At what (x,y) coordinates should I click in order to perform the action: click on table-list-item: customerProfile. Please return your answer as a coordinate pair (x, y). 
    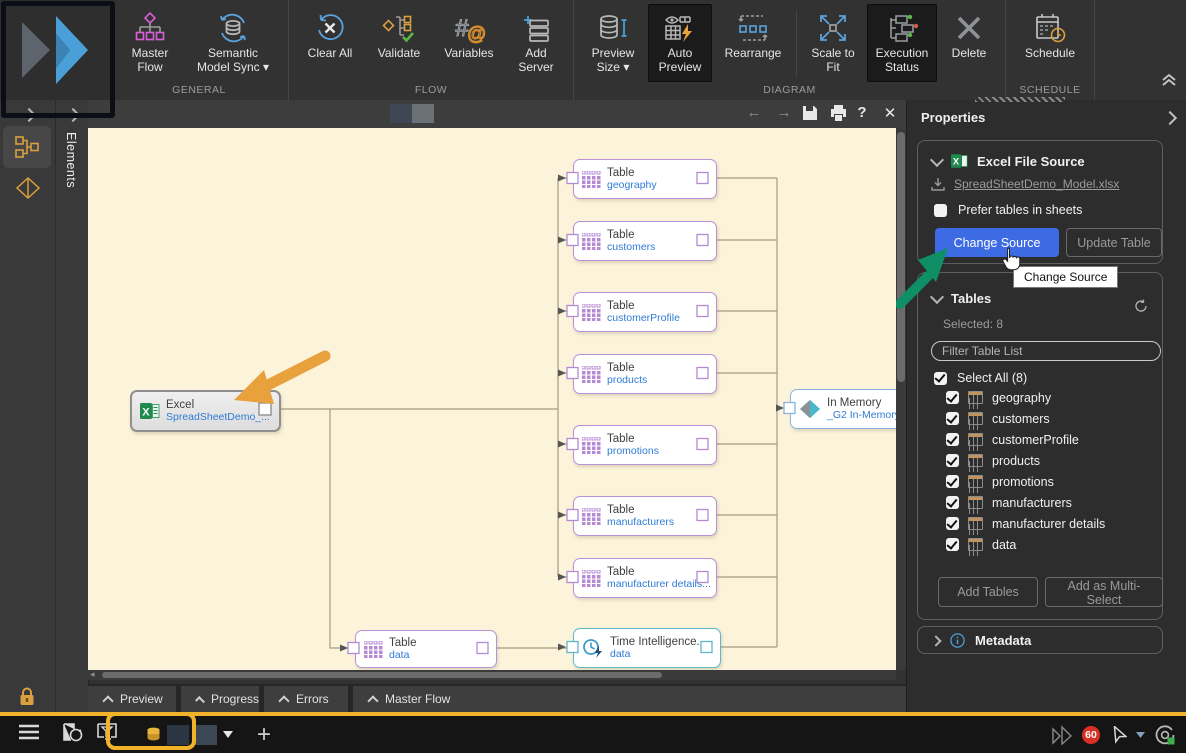
    Looking at the image, I should click on (1040, 439).